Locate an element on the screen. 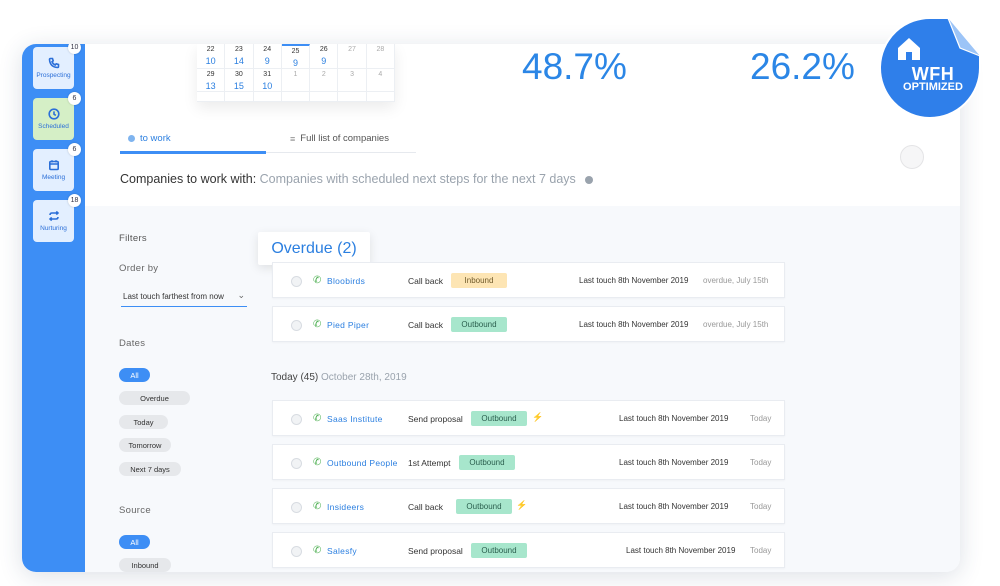 Image resolution: width=1000 pixels, height=586 pixels. company-link: Saas Institute is located at coordinates (355, 419).